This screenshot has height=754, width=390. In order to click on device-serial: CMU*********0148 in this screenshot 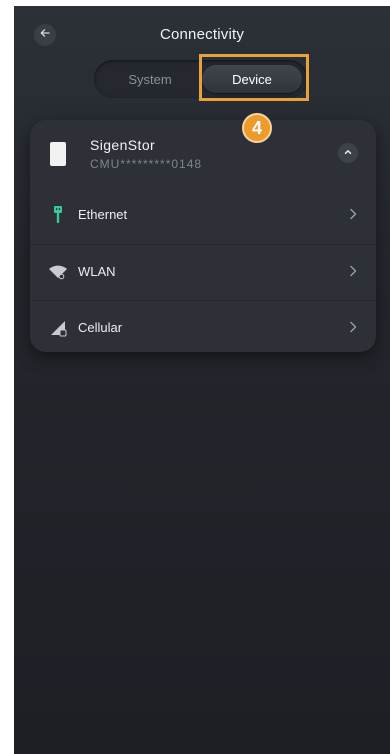, I will do `click(146, 164)`.